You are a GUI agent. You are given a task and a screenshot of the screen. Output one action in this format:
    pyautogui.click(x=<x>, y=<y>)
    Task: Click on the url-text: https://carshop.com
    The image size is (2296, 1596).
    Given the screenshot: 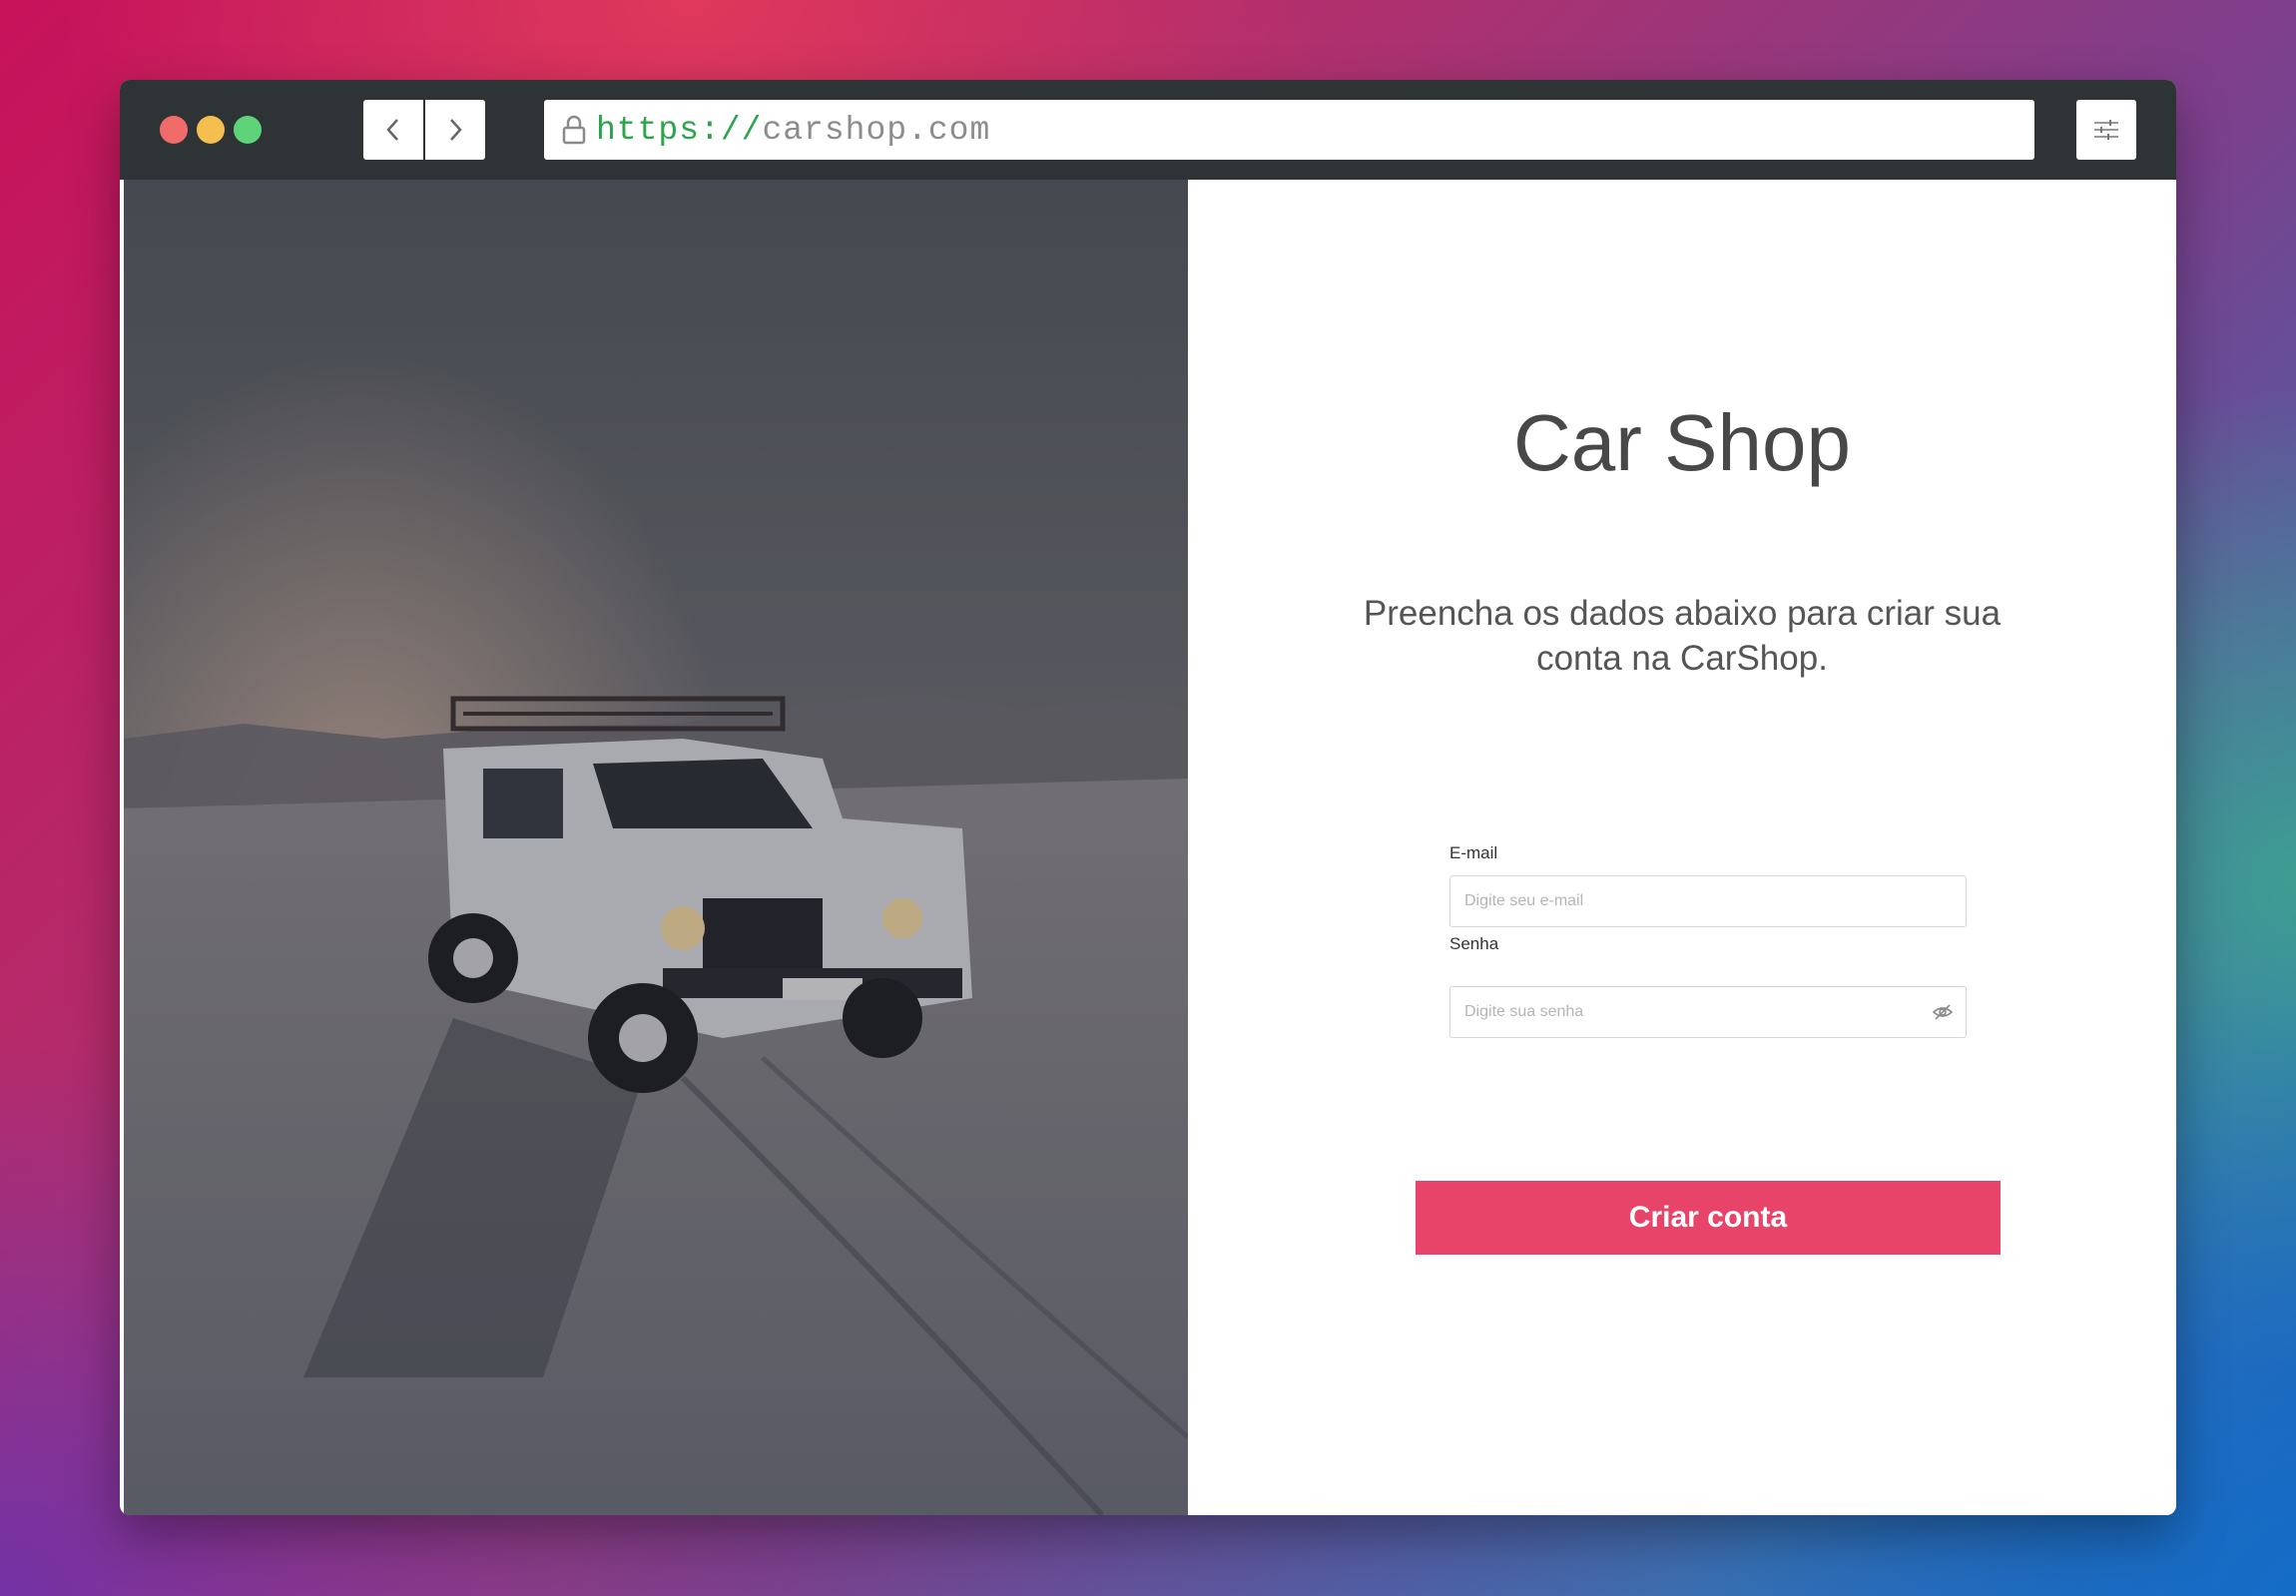 What is the action you would take?
    pyautogui.click(x=793, y=130)
    